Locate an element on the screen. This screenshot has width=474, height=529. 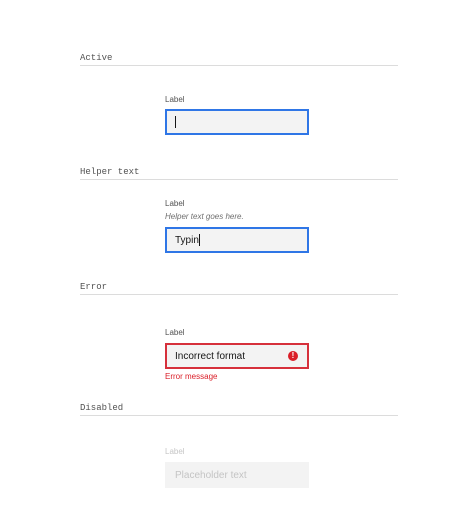
error-text-input: Incorrect format ! is located at coordinates (237, 356).